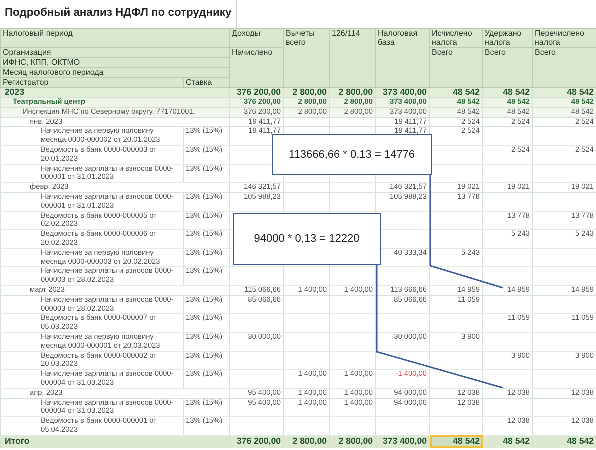 The image size is (596, 450). I want to click on column-header: Организация, so click(115, 53).